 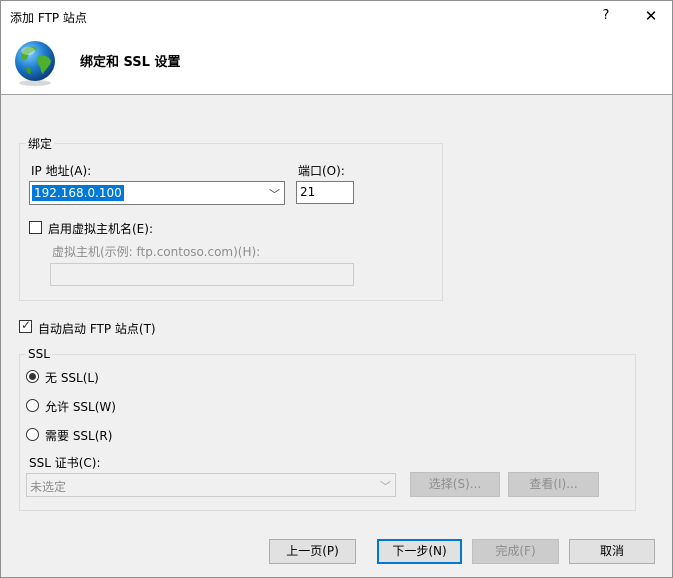 I want to click on ip-address-value: 192.168.0.100, so click(x=78, y=193).